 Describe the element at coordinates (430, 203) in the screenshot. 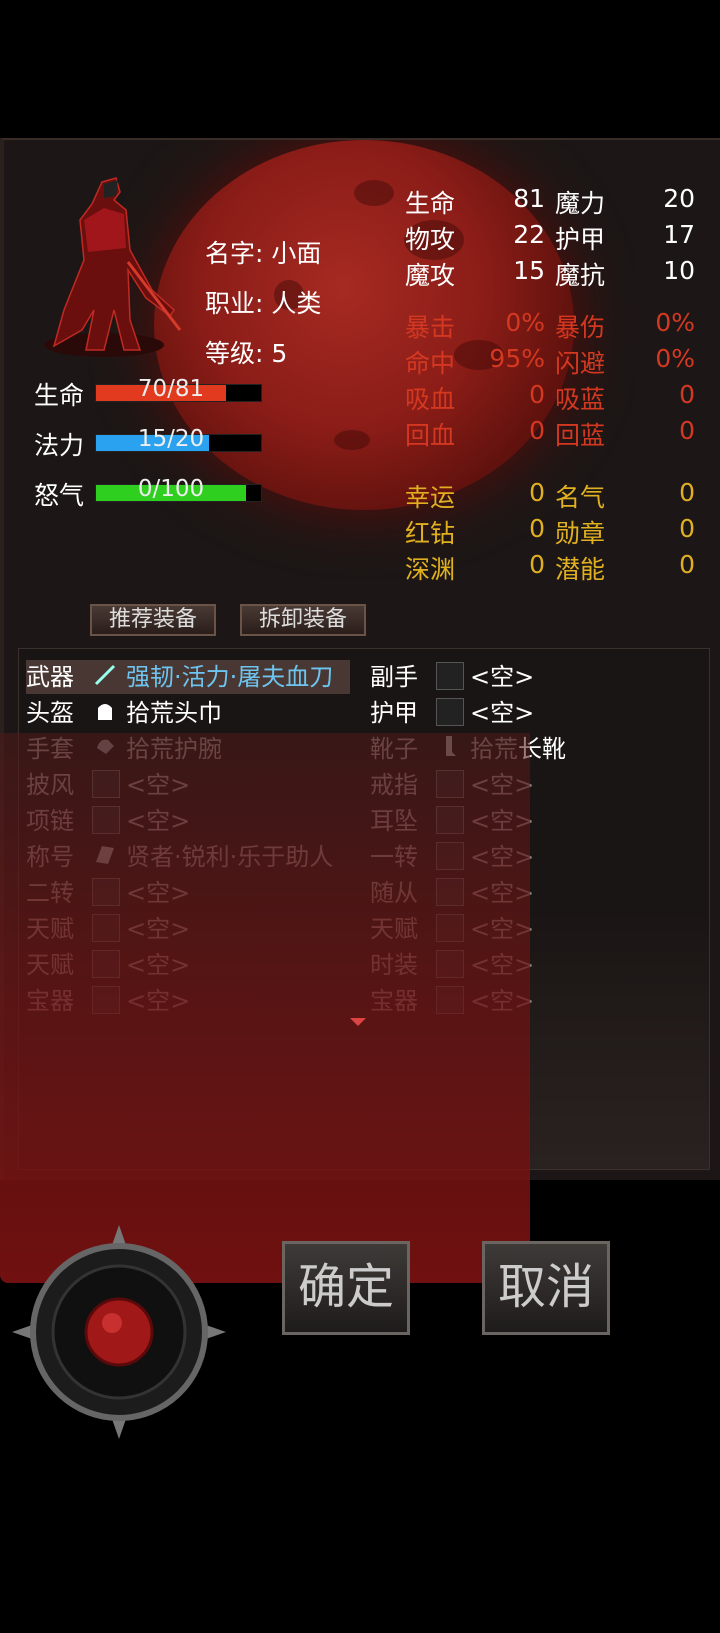

I see `stat-name: 生命` at that location.